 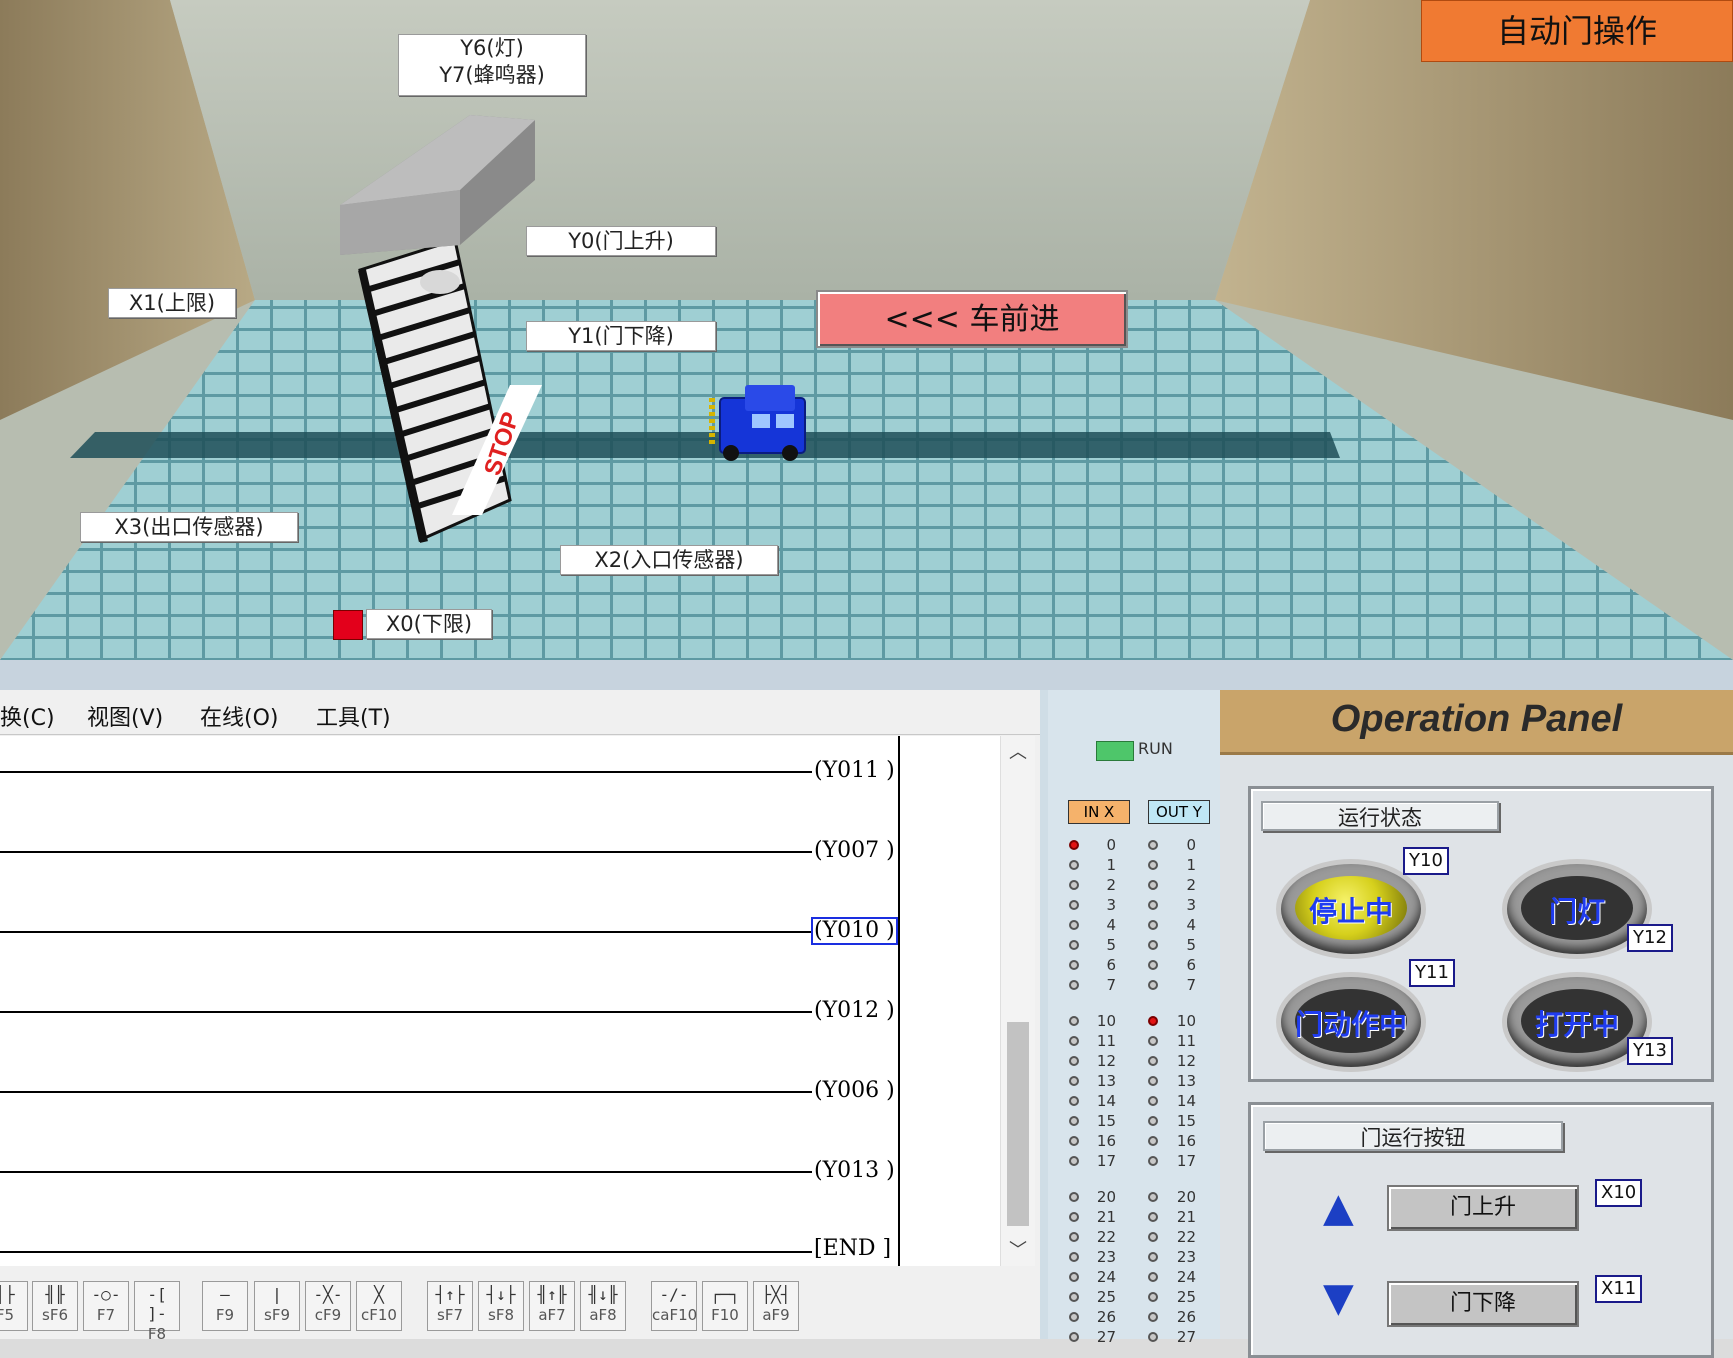 What do you see at coordinates (854, 1171) in the screenshot?
I see `coil-y013: (Y013 )` at bounding box center [854, 1171].